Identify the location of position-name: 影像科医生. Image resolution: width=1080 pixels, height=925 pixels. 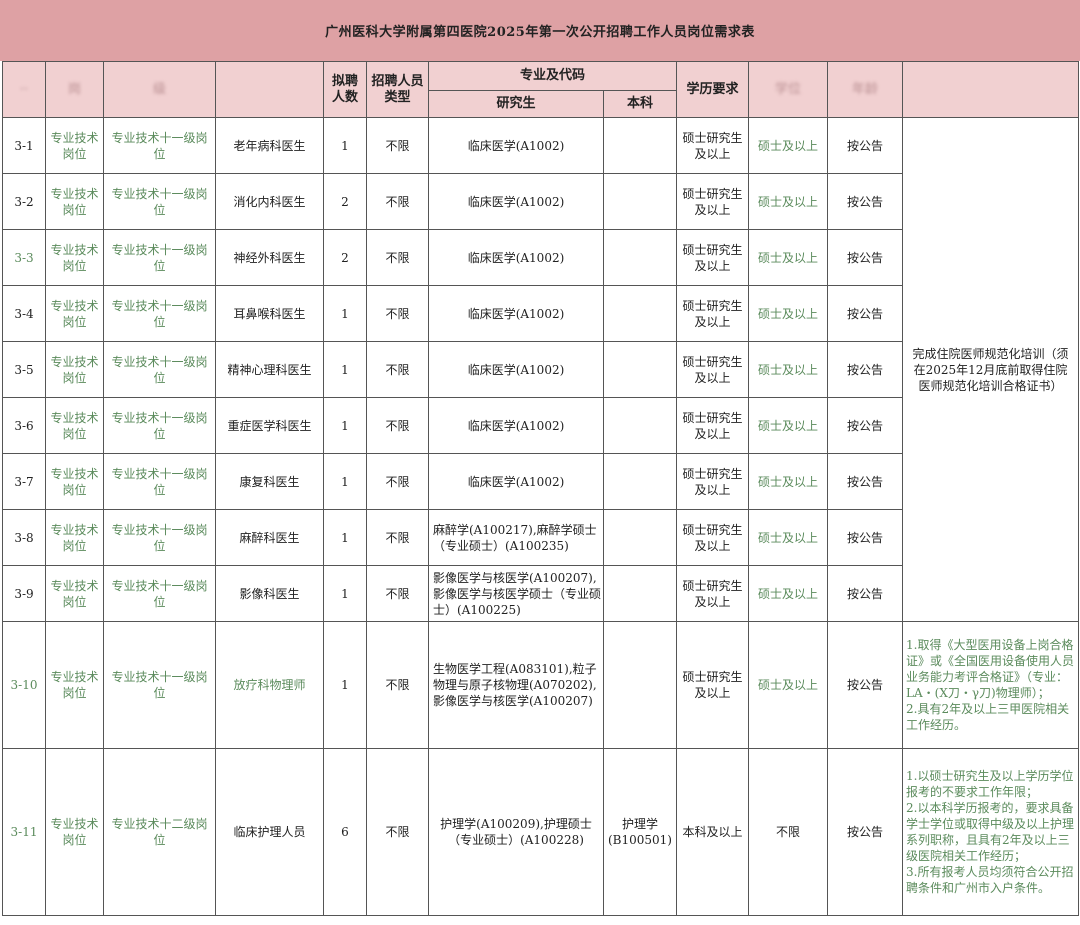
(269, 593).